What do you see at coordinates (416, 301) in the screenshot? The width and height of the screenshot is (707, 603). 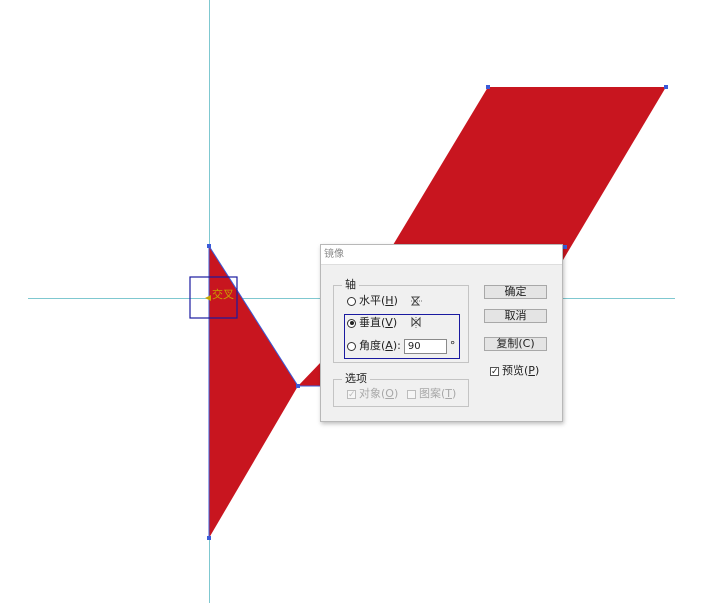 I see `horizontal-reflect-icon` at bounding box center [416, 301].